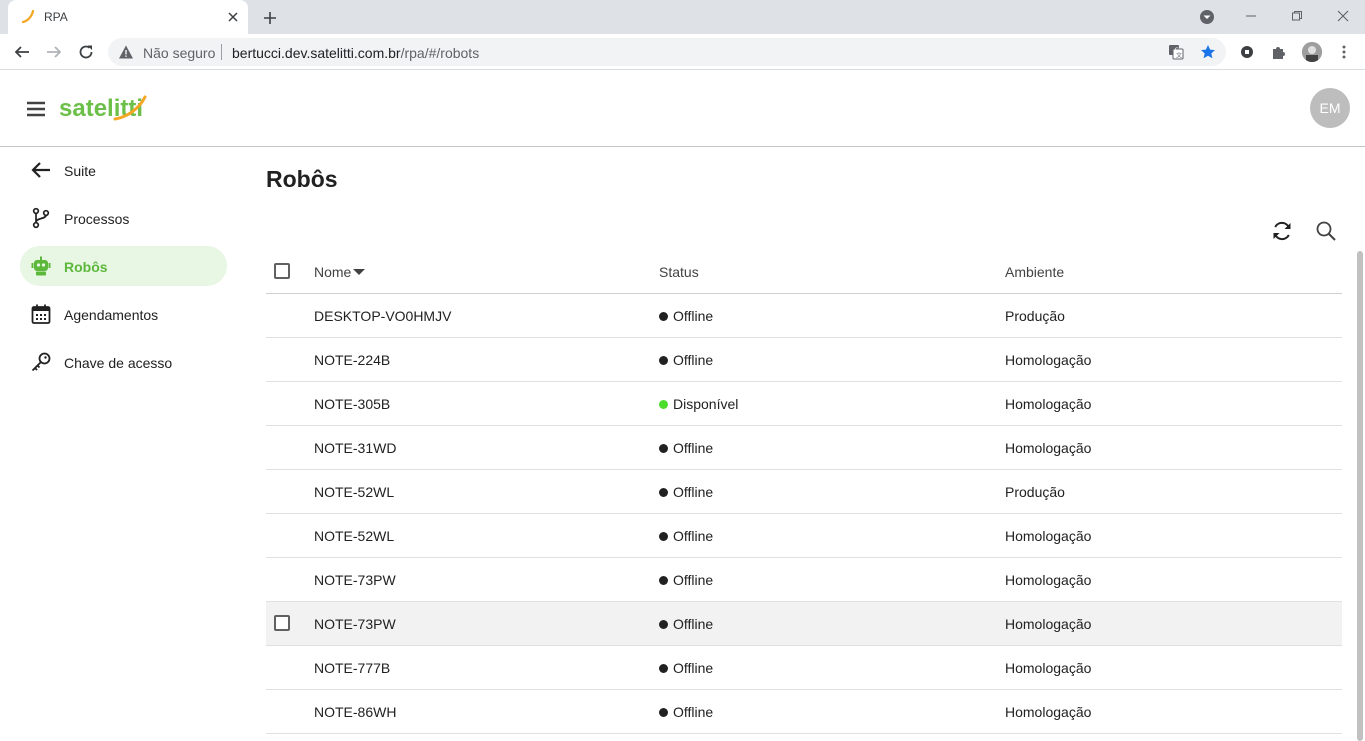 This screenshot has height=741, width=1365. What do you see at coordinates (97, 219) in the screenshot?
I see `sidebar-item-label: Processos` at bounding box center [97, 219].